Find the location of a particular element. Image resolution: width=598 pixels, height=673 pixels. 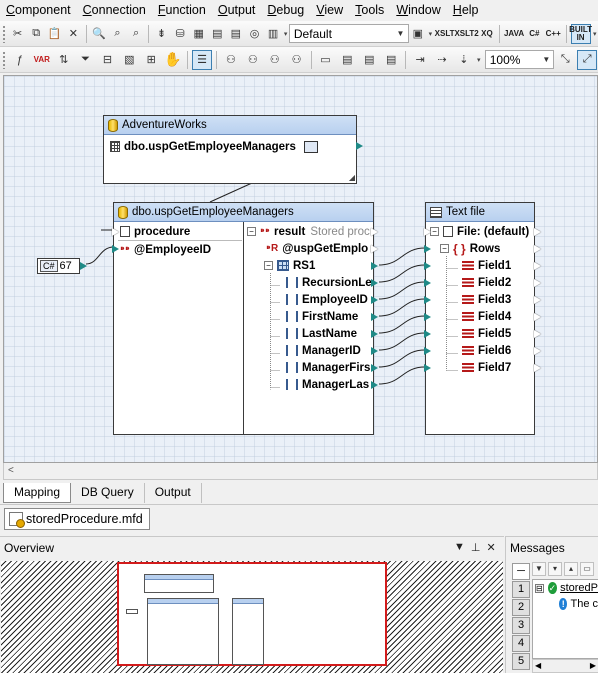

insert-webservice-icon: ◎ is located at coordinates (254, 34).